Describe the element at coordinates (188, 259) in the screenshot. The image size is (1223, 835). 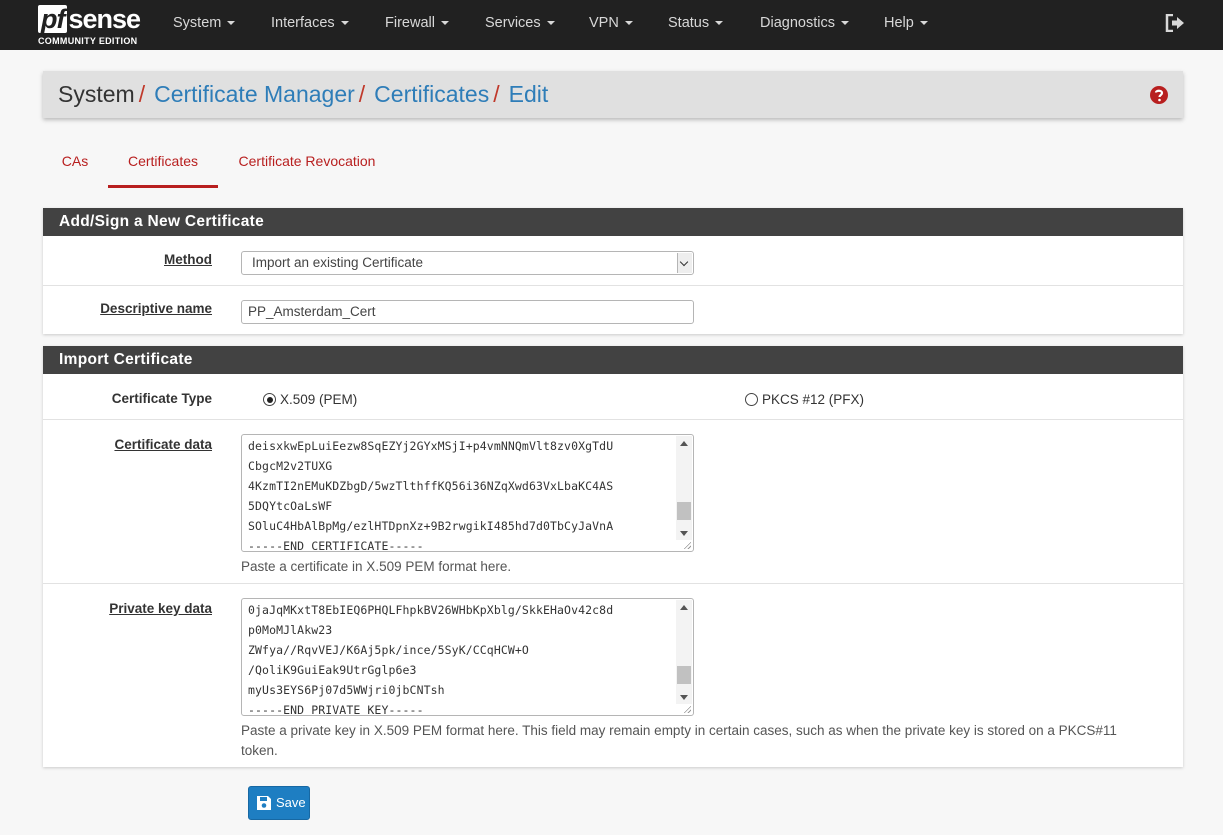
I see `method-label: Method` at that location.